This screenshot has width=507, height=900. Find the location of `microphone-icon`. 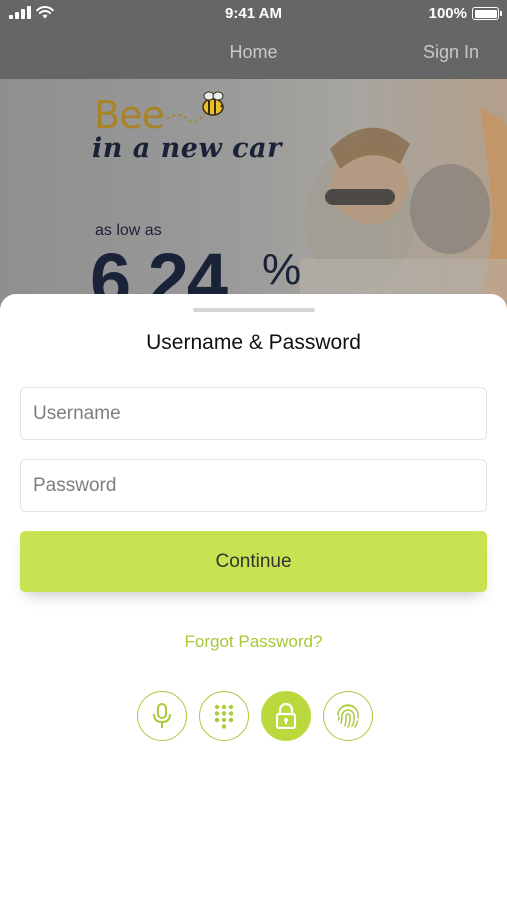

microphone-icon is located at coordinates (162, 715).